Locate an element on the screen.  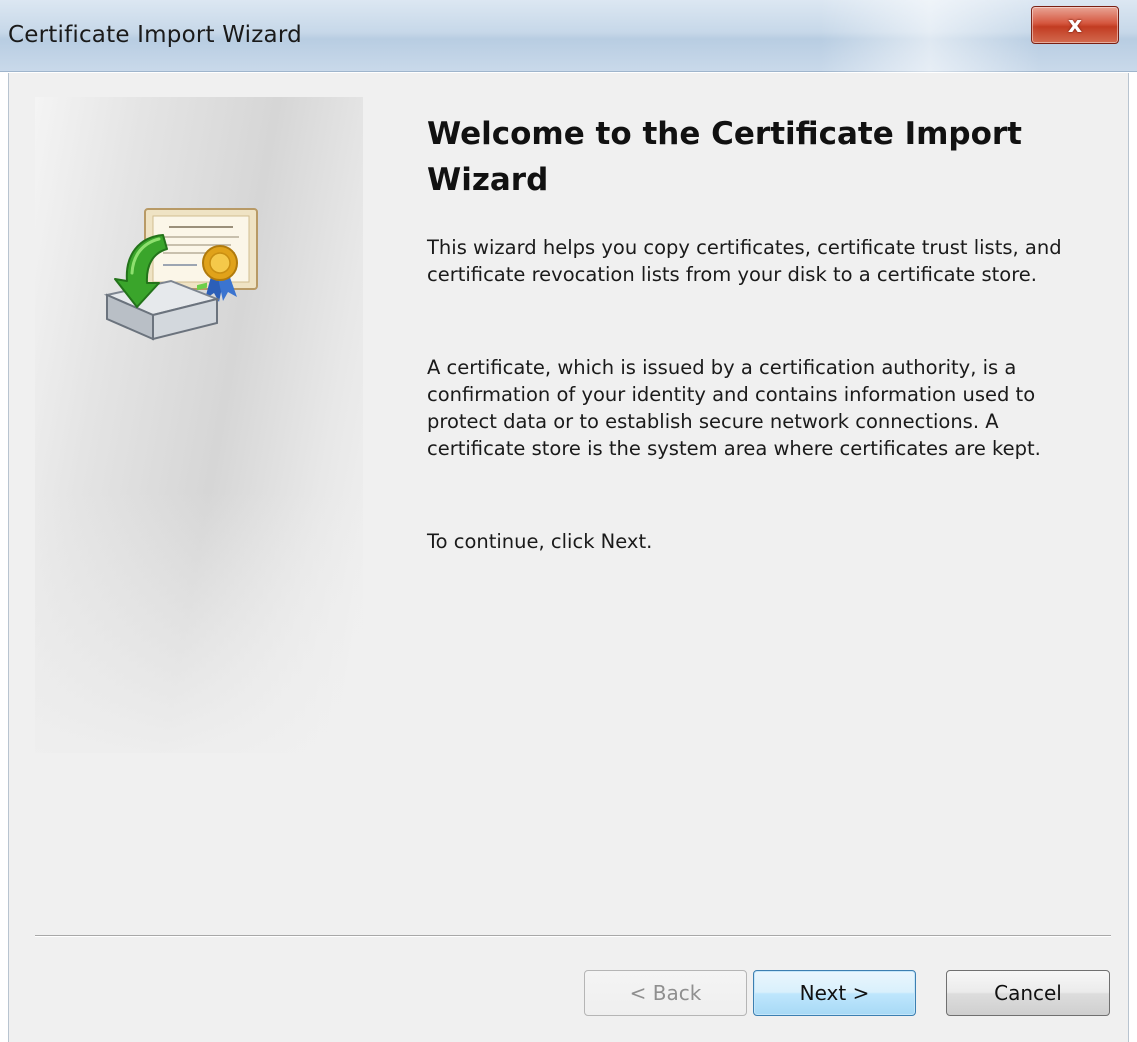
button-separator is located at coordinates (573, 936).